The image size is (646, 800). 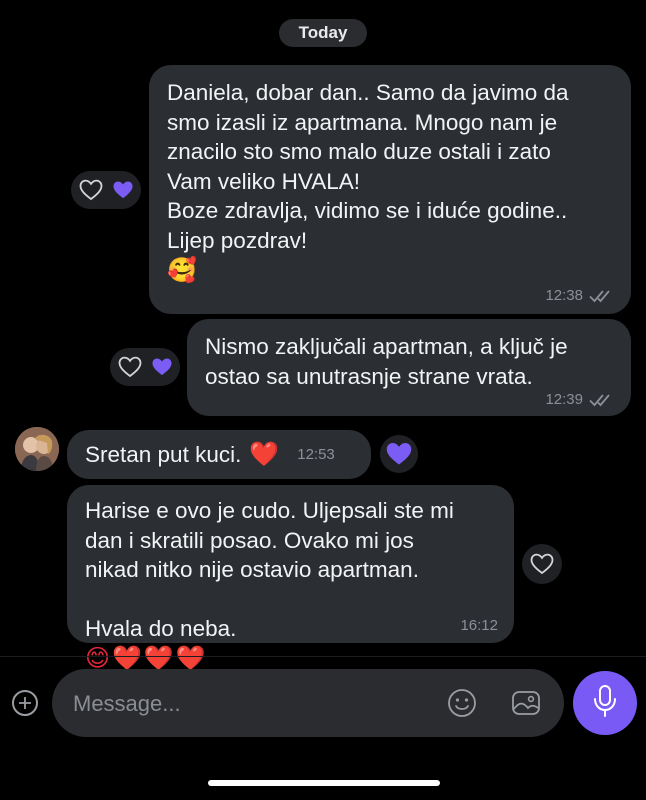 I want to click on message-emoji: ❤️, so click(x=264, y=454).